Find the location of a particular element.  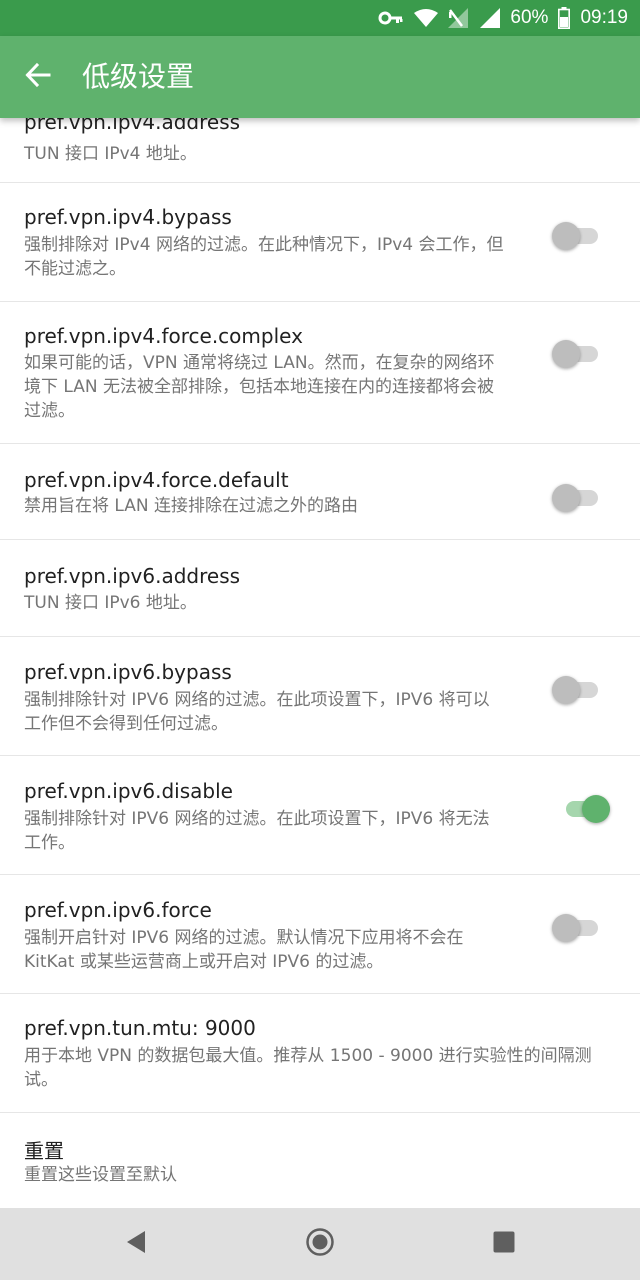

nav-back-icon is located at coordinates (136, 1244).